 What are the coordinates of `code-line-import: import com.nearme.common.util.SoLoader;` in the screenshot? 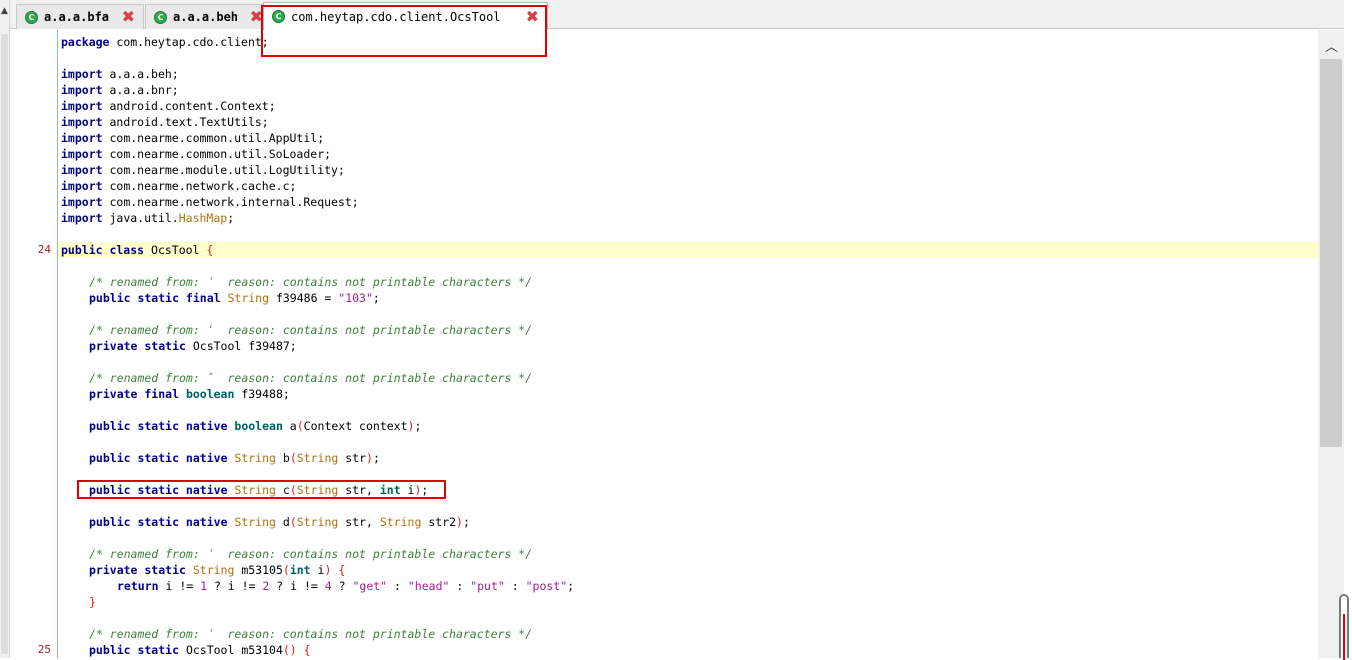 It's located at (196, 154).